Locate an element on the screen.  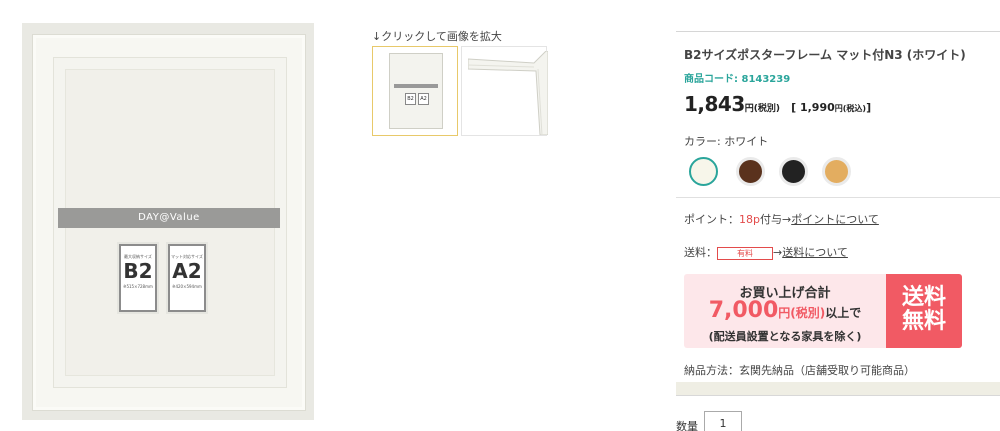
thumbnail-card-b2: B2 is located at coordinates (410, 99).